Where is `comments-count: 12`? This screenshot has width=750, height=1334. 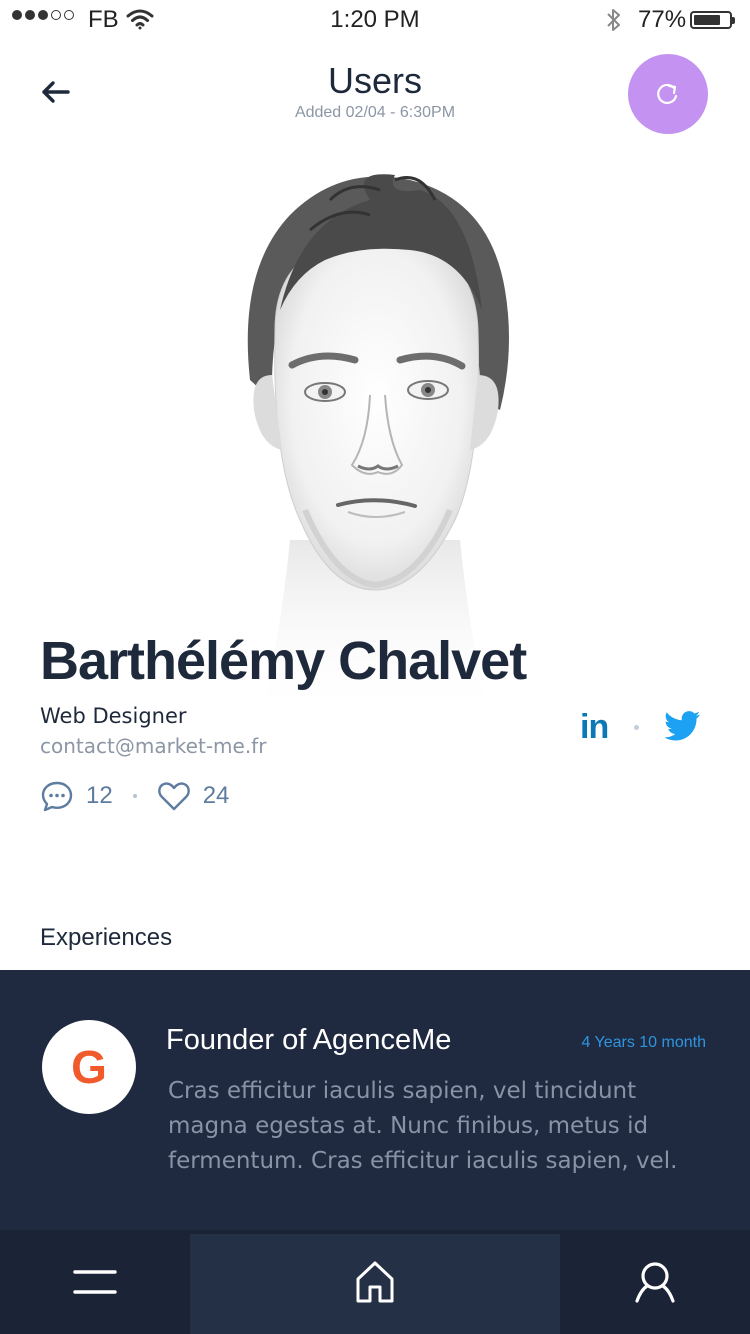 comments-count: 12 is located at coordinates (99, 795).